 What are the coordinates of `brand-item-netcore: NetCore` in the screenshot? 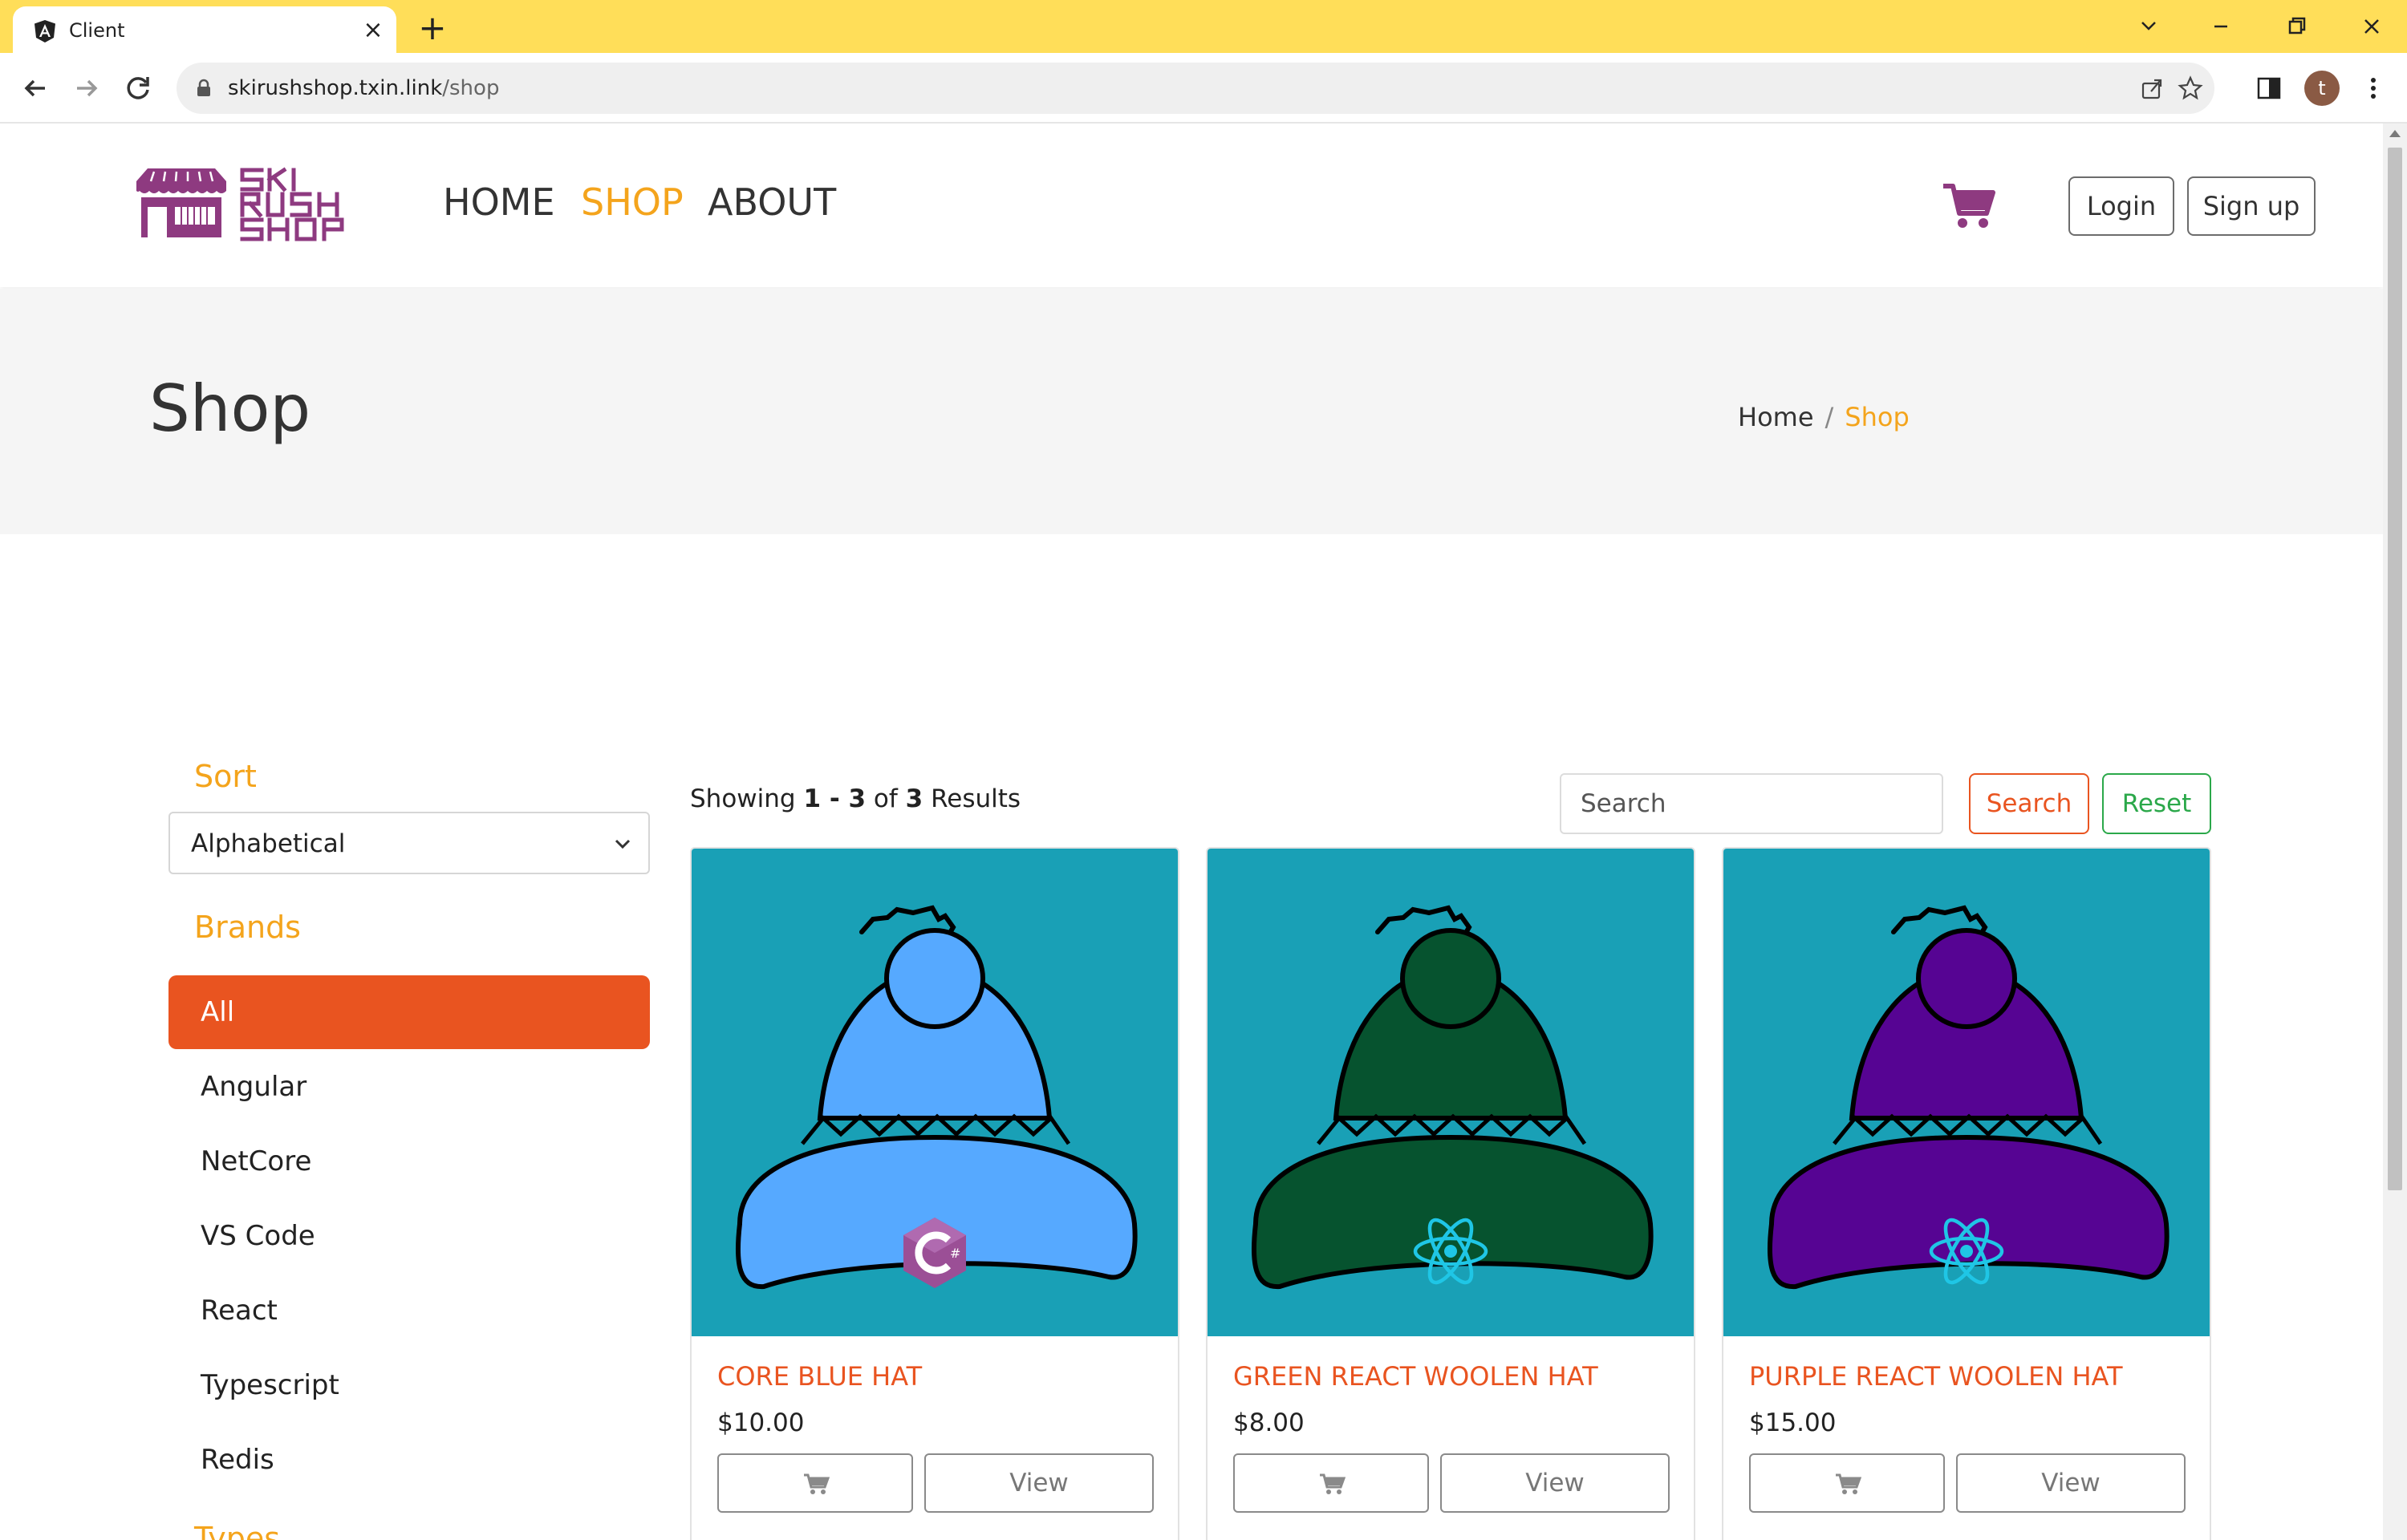 It's located at (409, 1161).